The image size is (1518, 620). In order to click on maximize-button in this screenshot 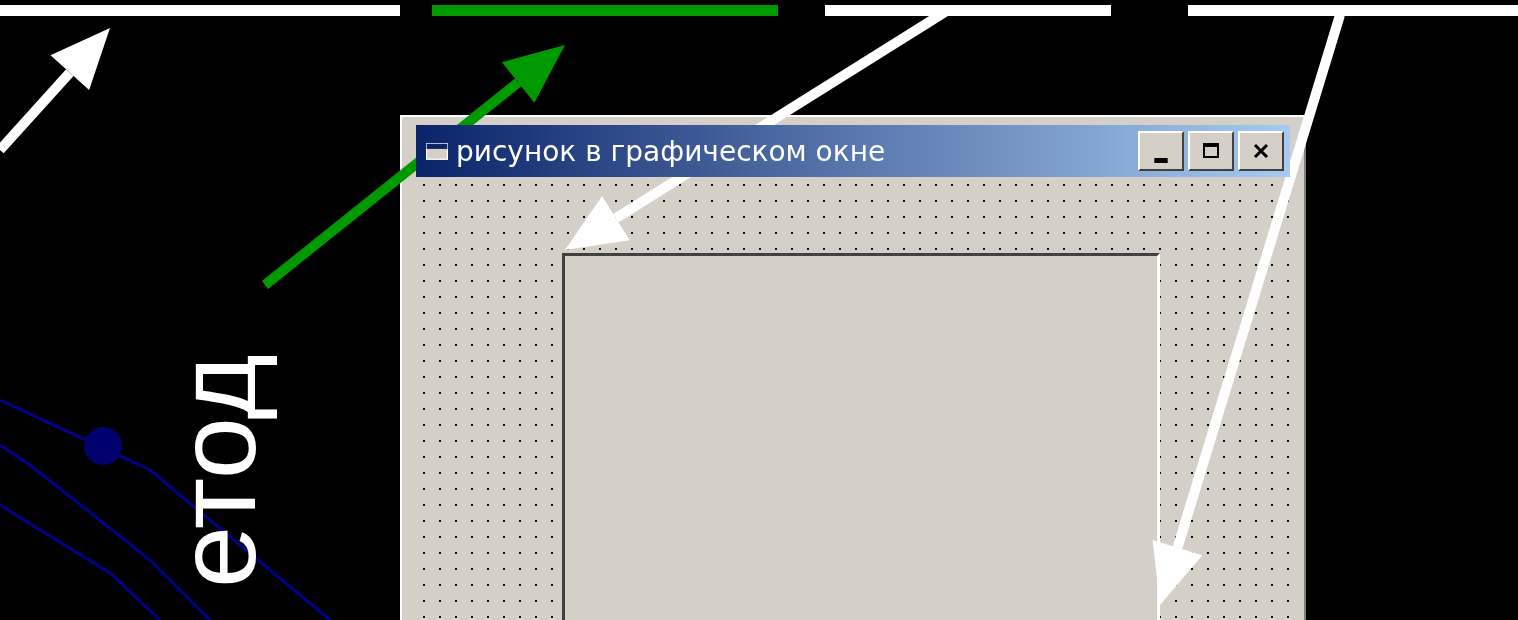, I will do `click(1211, 151)`.